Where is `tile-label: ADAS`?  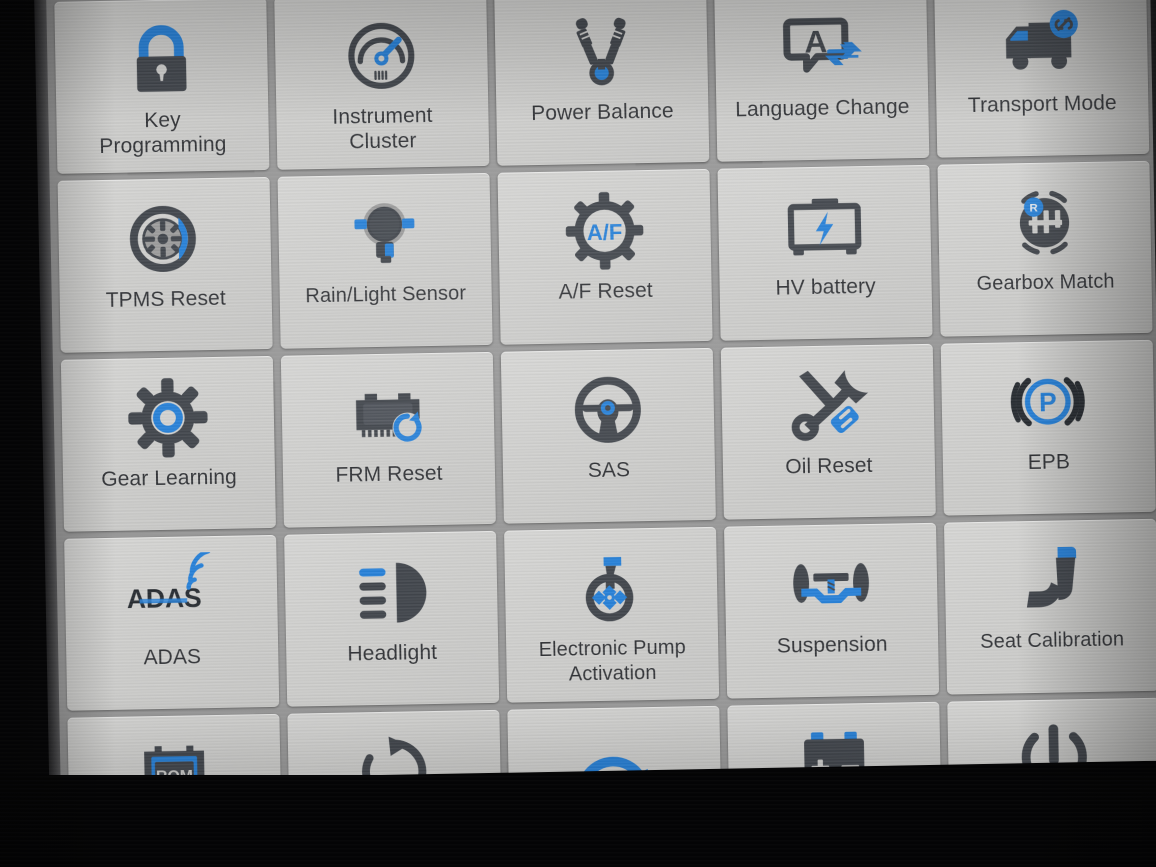 tile-label: ADAS is located at coordinates (172, 657).